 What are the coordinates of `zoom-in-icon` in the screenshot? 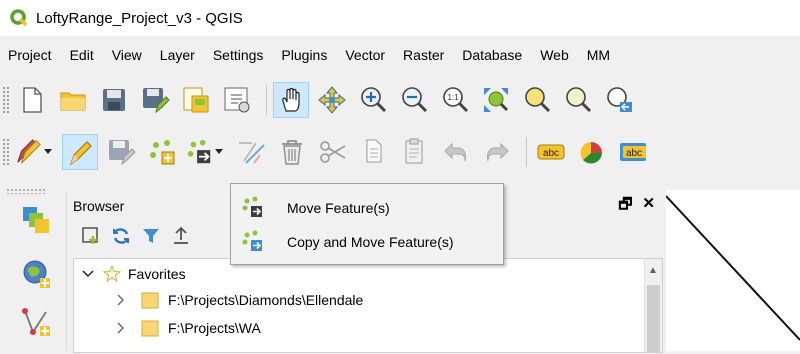 It's located at (374, 100).